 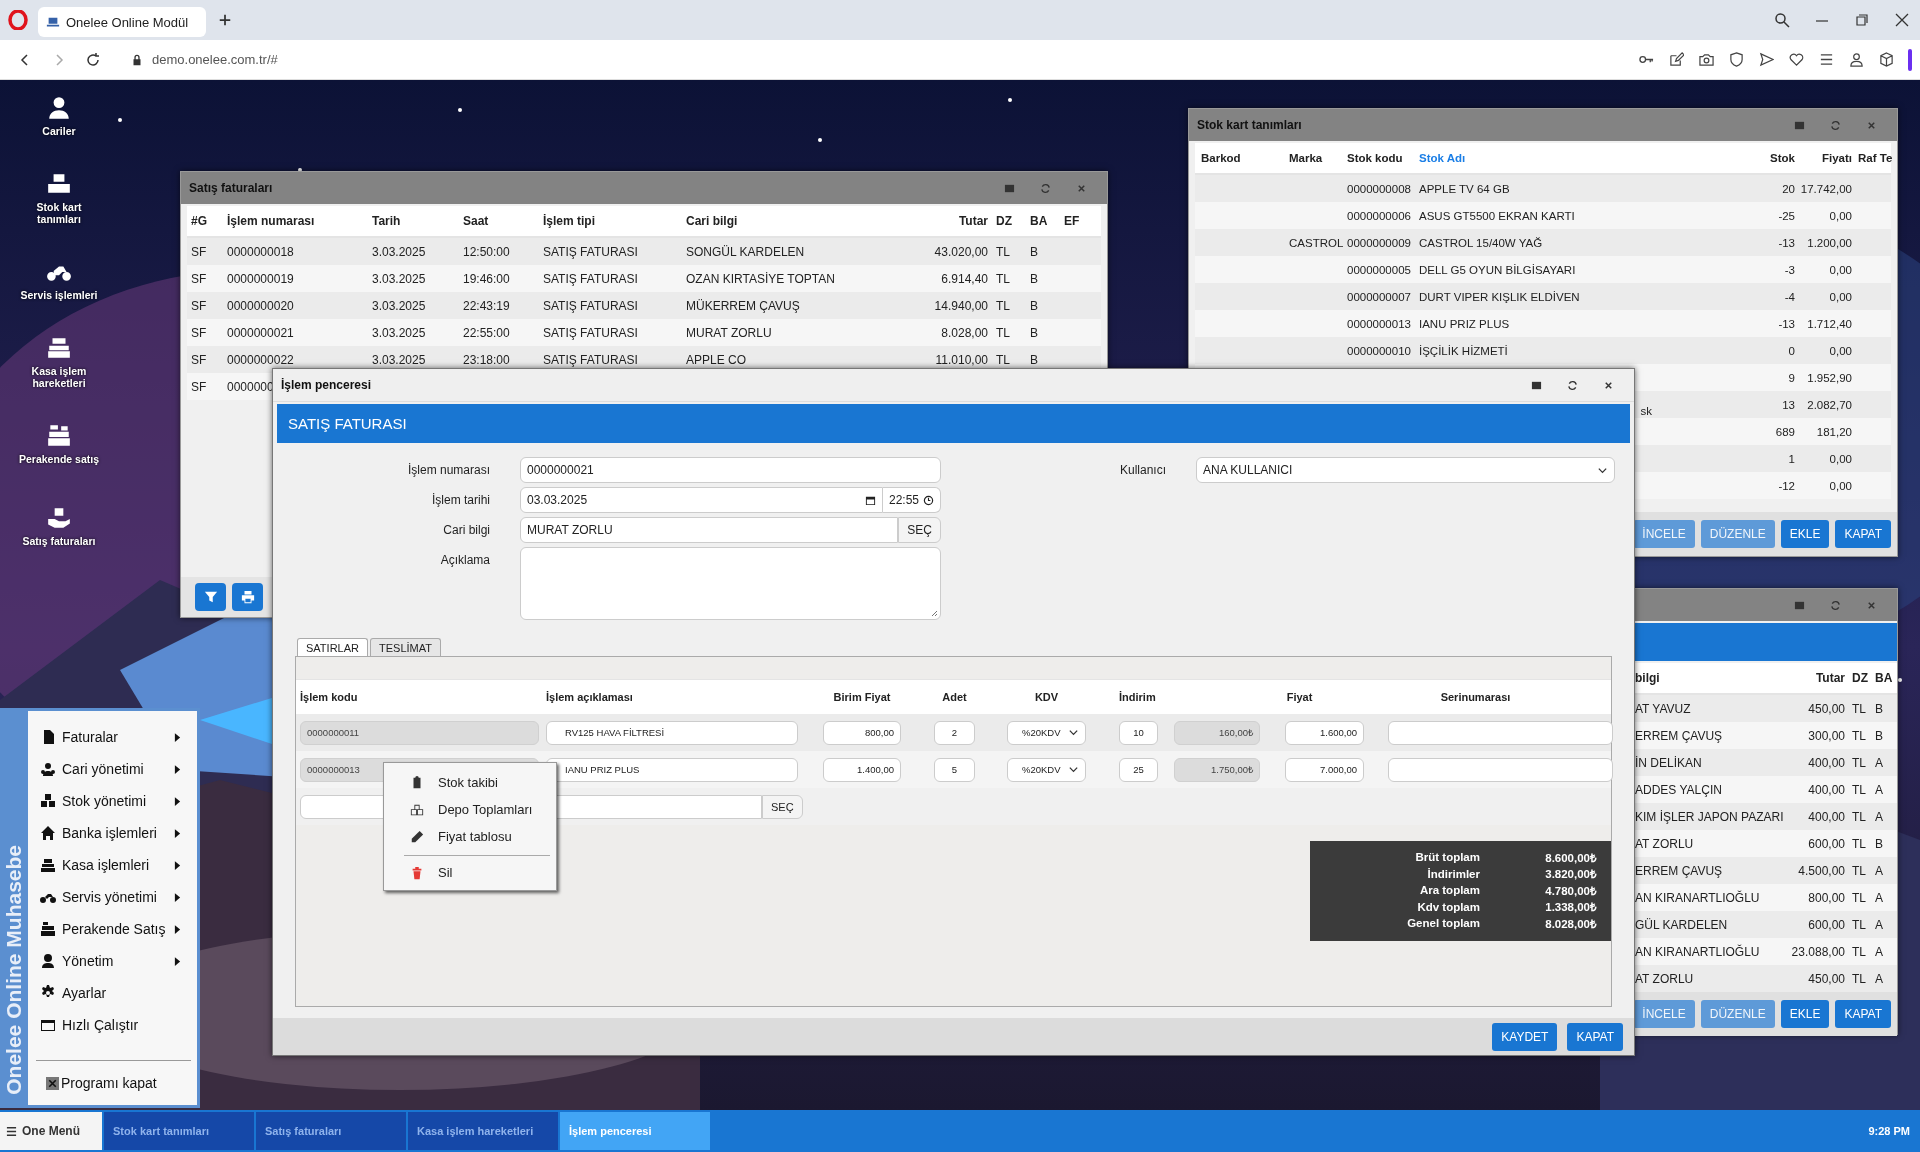 What do you see at coordinates (1791, 350) in the screenshot?
I see `table-cell: 0` at bounding box center [1791, 350].